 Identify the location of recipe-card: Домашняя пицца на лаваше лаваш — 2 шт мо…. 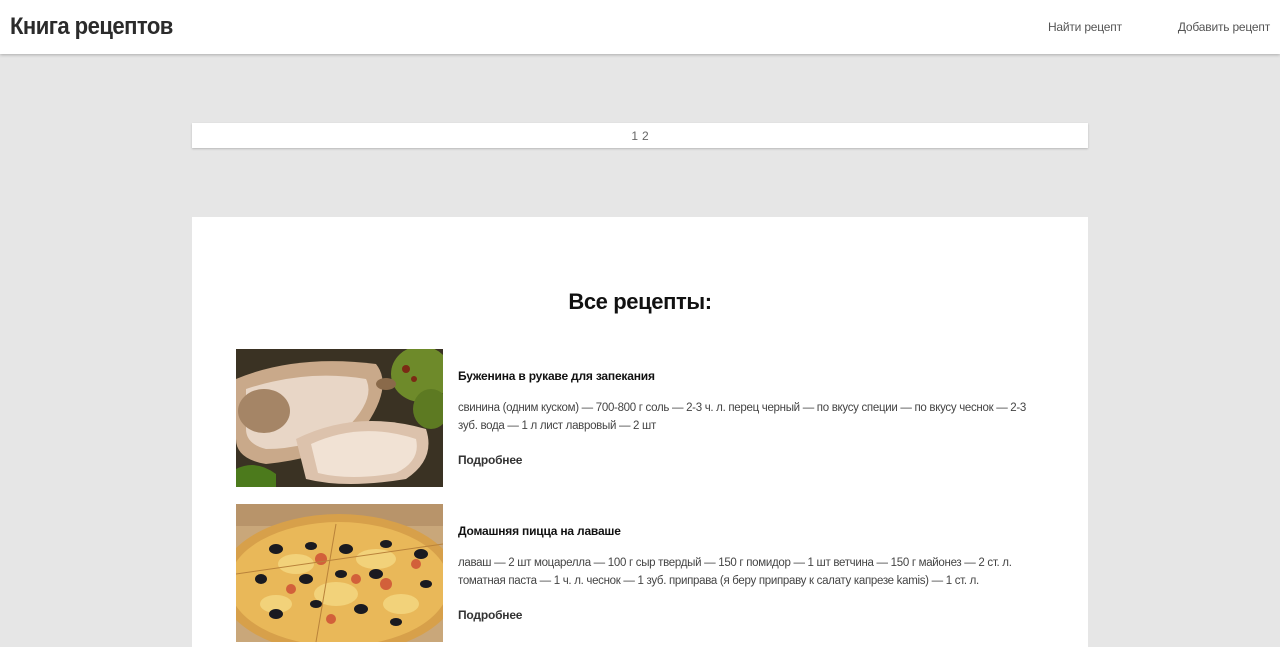
(641, 573).